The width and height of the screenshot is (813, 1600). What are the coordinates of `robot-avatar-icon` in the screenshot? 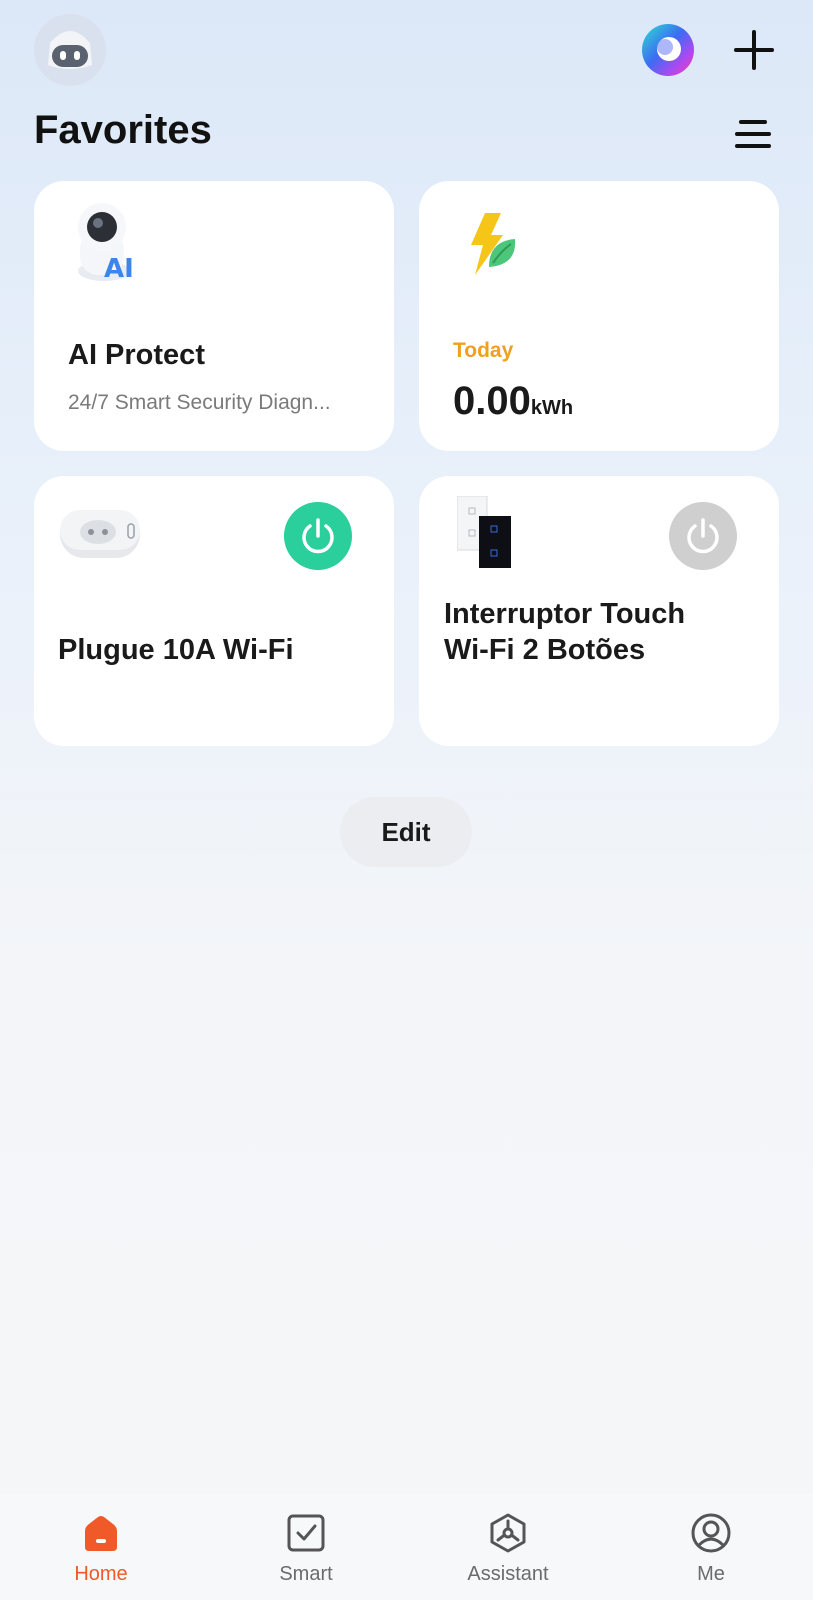 It's located at (70, 50).